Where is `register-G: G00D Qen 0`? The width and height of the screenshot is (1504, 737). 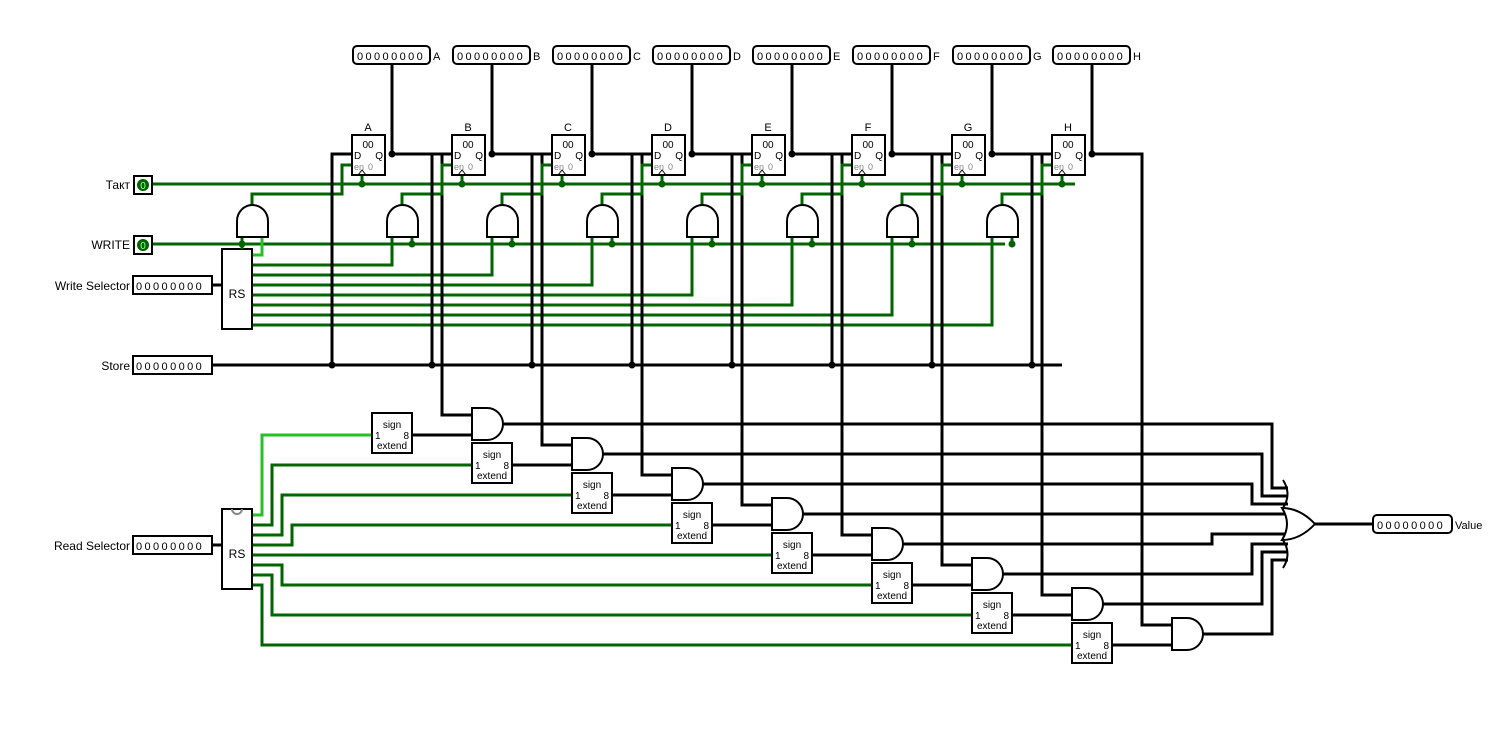
register-G: G00D Qen 0 is located at coordinates (968, 149).